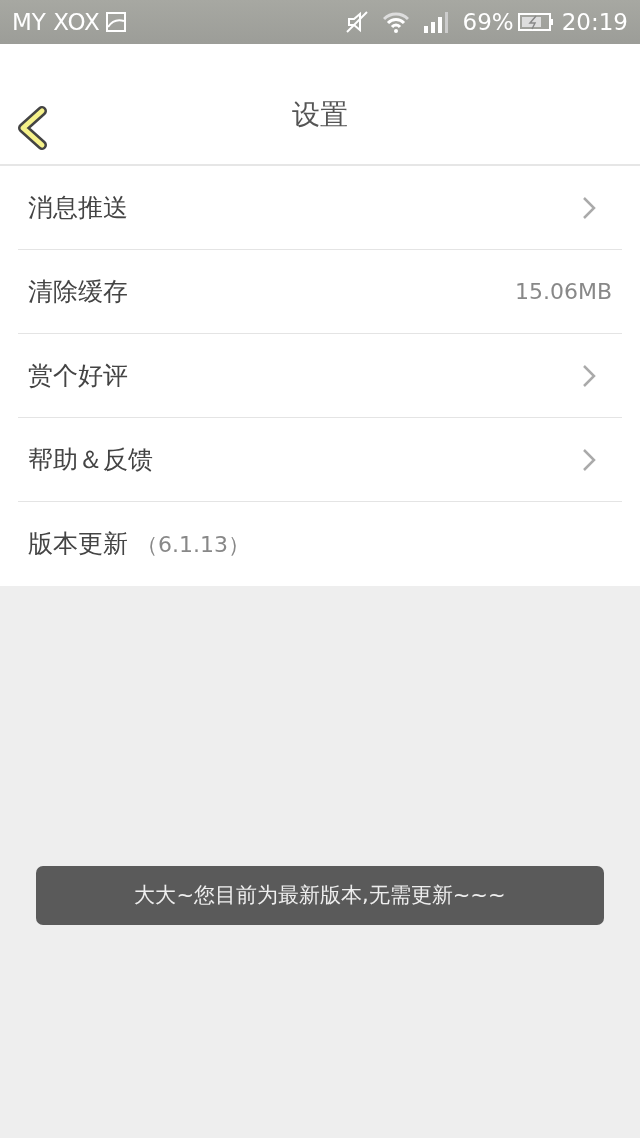  What do you see at coordinates (320, 895) in the screenshot?
I see `toast-message: 大大~您目前为最新版本,无需更新~~~` at bounding box center [320, 895].